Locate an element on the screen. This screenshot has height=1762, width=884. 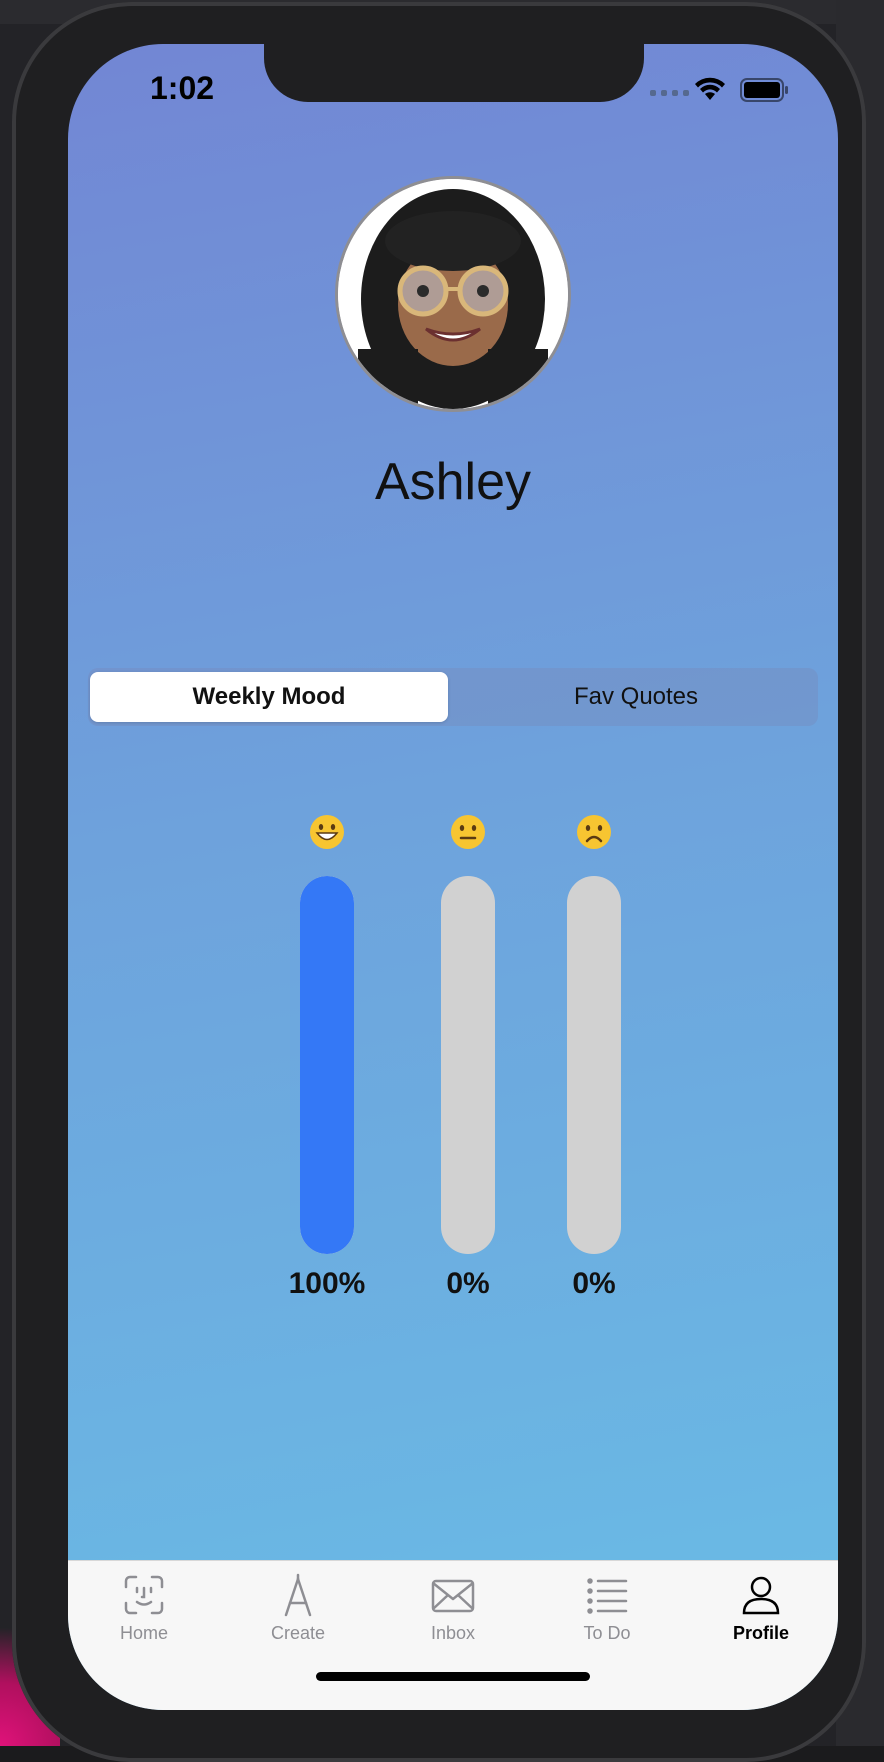
compass-icon is located at coordinates (298, 1595).